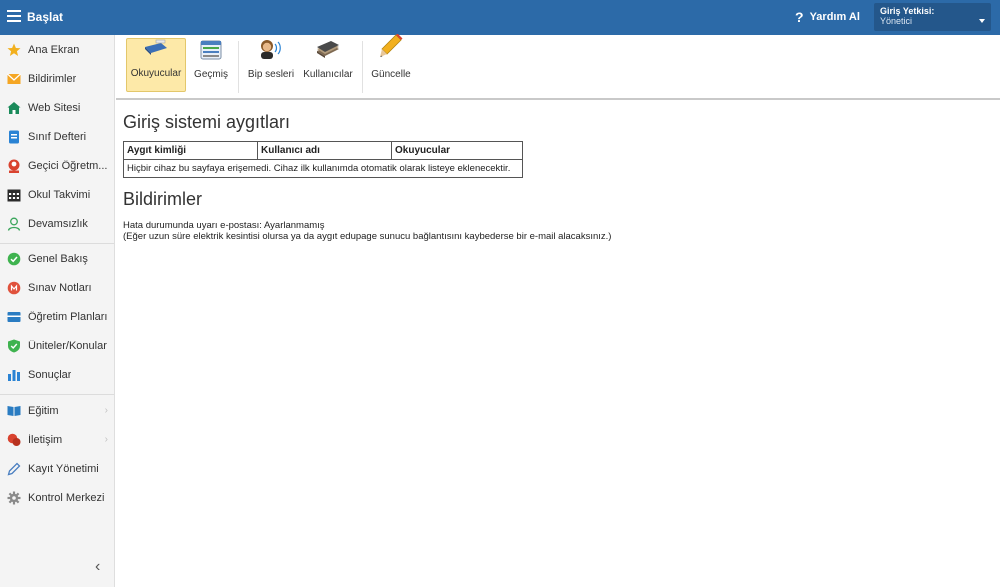 The image size is (1000, 587). I want to click on chevron-down-icon, so click(982, 21).